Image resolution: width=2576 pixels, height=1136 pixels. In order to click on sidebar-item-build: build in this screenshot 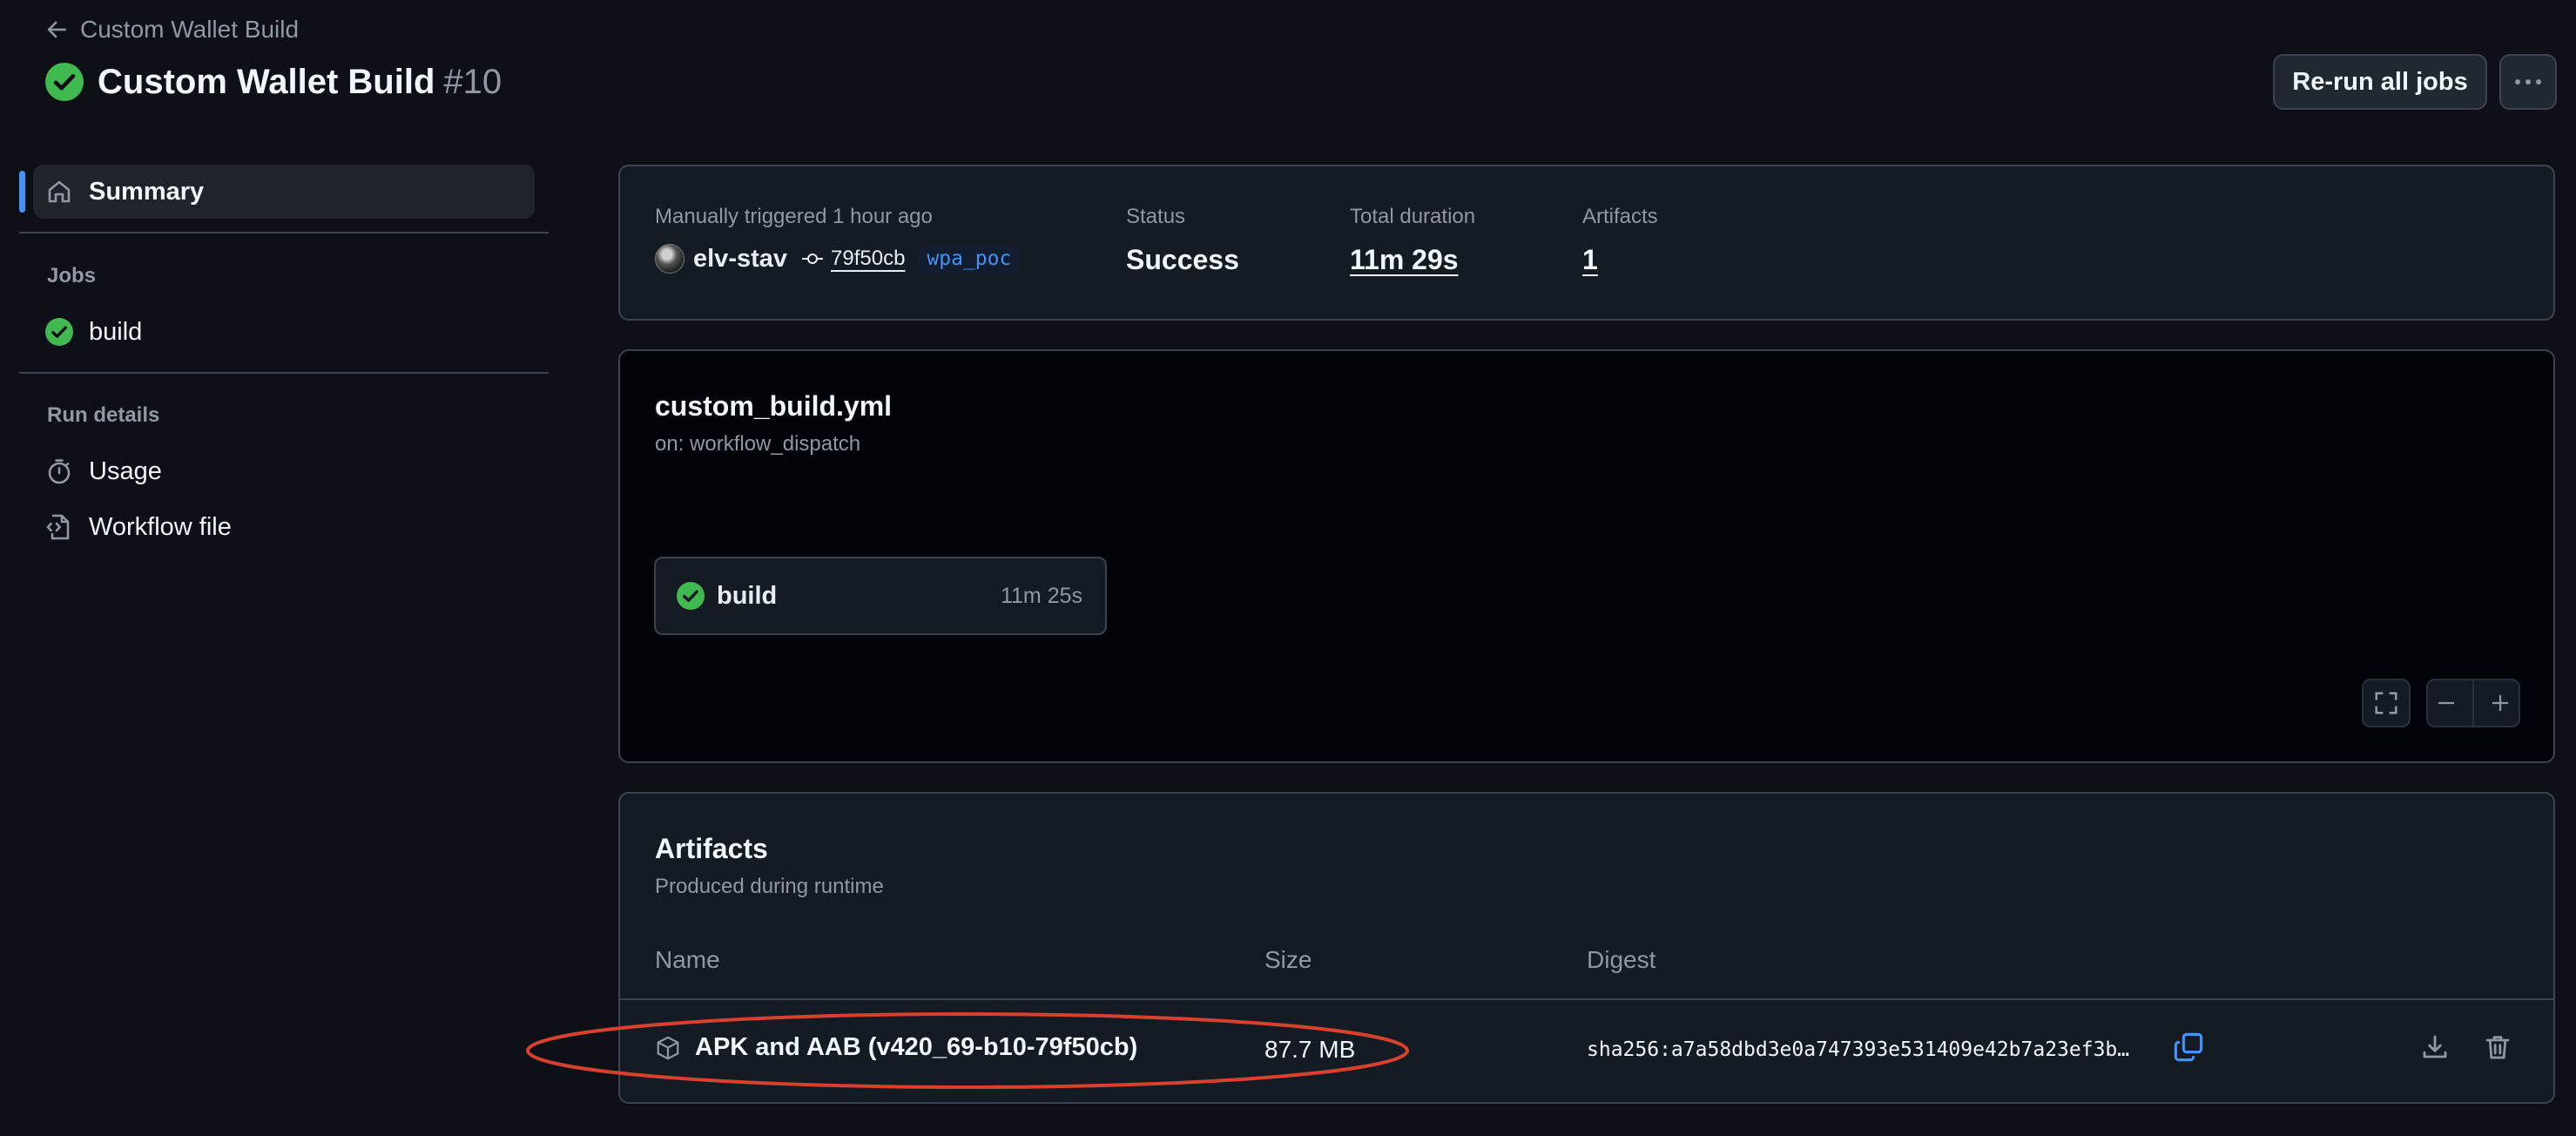, I will do `click(284, 332)`.